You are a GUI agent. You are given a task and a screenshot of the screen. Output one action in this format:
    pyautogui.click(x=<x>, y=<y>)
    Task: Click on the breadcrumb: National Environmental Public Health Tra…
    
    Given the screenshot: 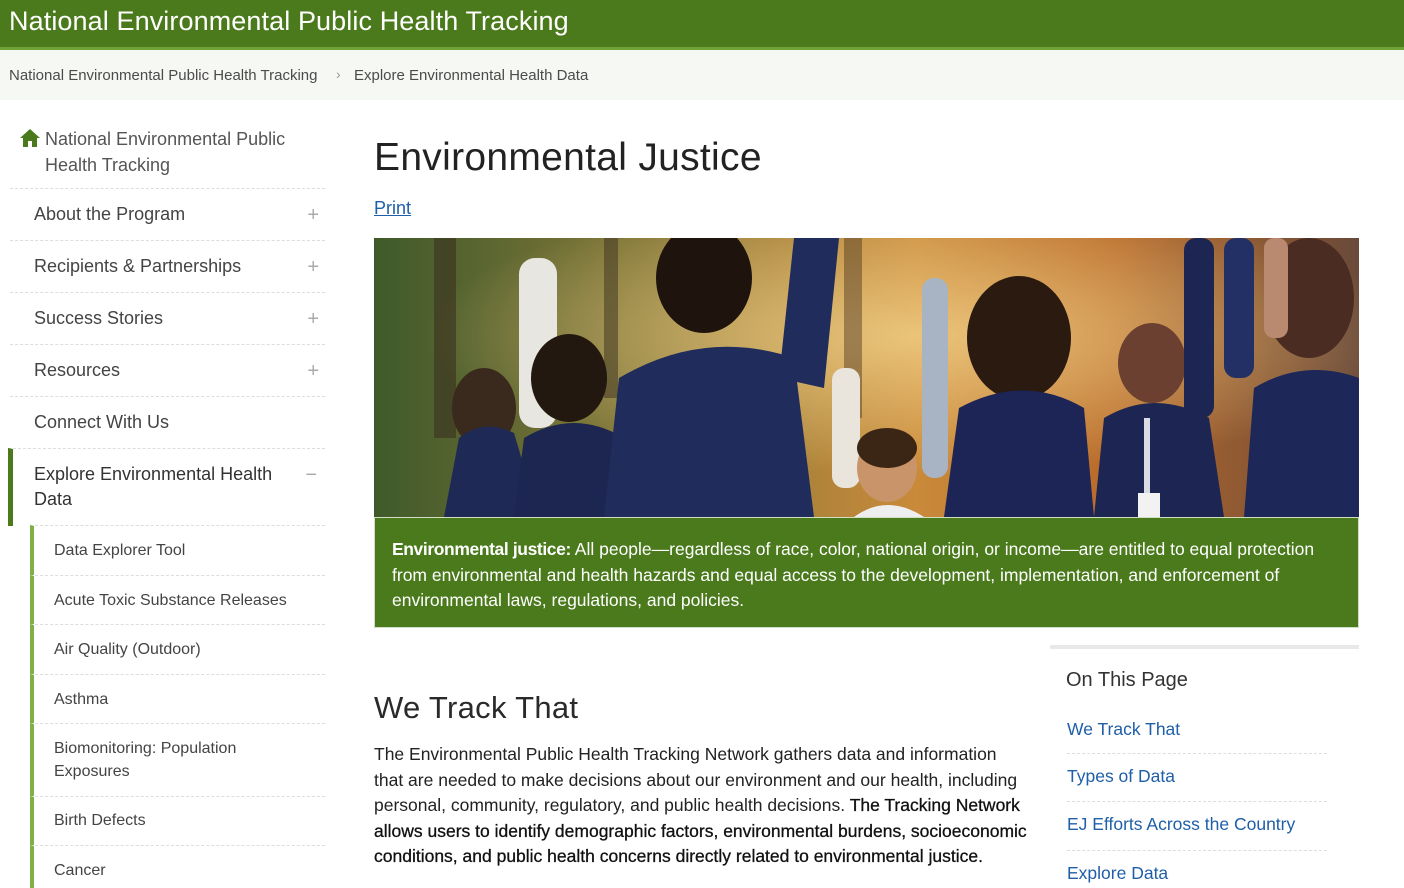 What is the action you would take?
    pyautogui.click(x=702, y=75)
    